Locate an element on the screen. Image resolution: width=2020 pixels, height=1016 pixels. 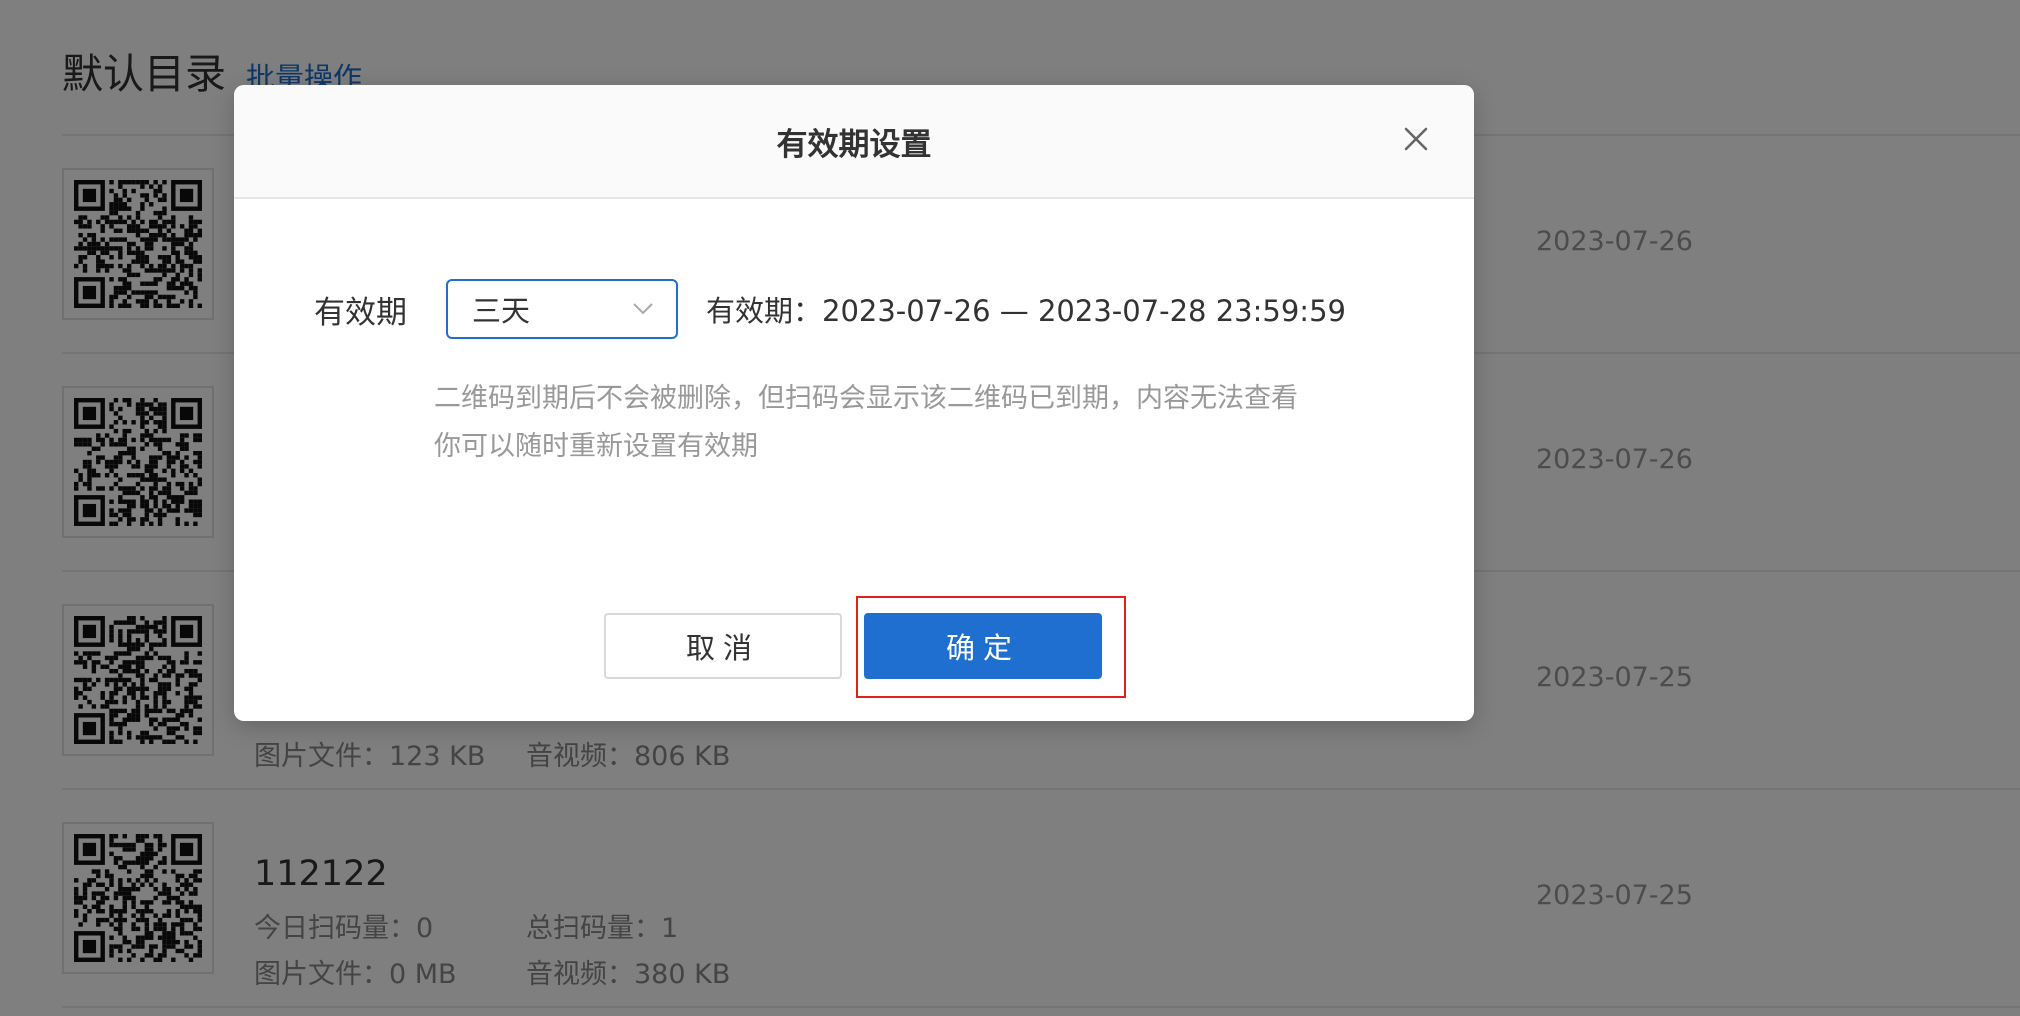
close-icon is located at coordinates (1416, 139).